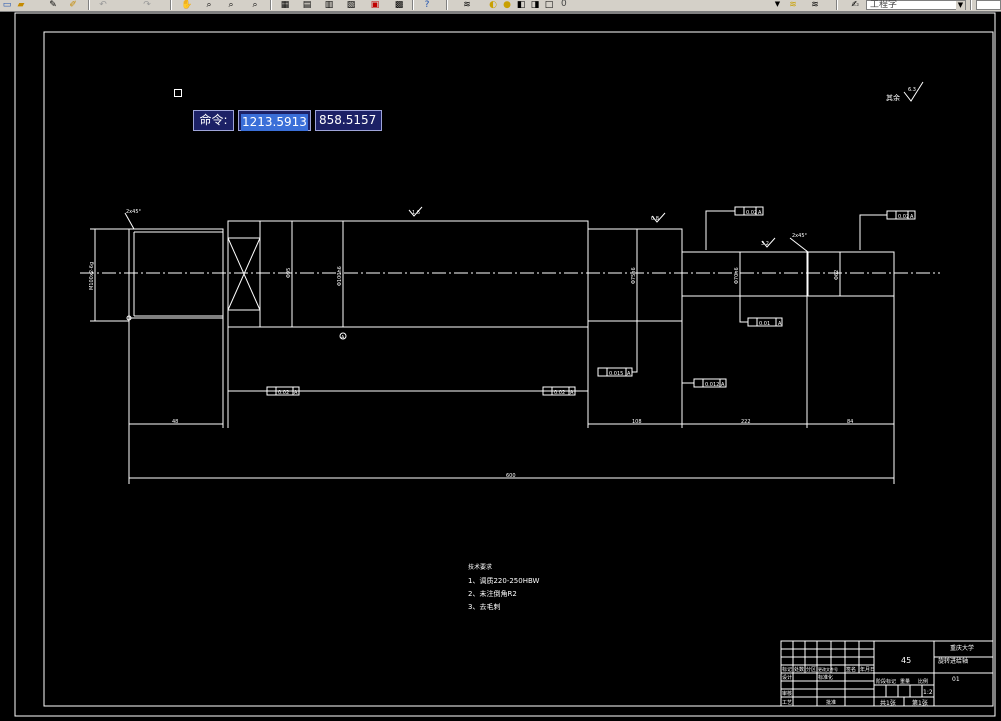 This screenshot has width=1001, height=721. Describe the element at coordinates (799, 669) in the screenshot. I see `title-cell: 处数` at that location.